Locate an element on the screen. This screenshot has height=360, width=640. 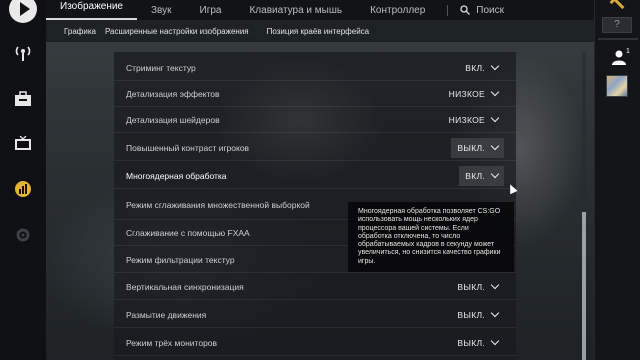
subtab-advanced-image: Расширенные настройки изображения is located at coordinates (186, 31).